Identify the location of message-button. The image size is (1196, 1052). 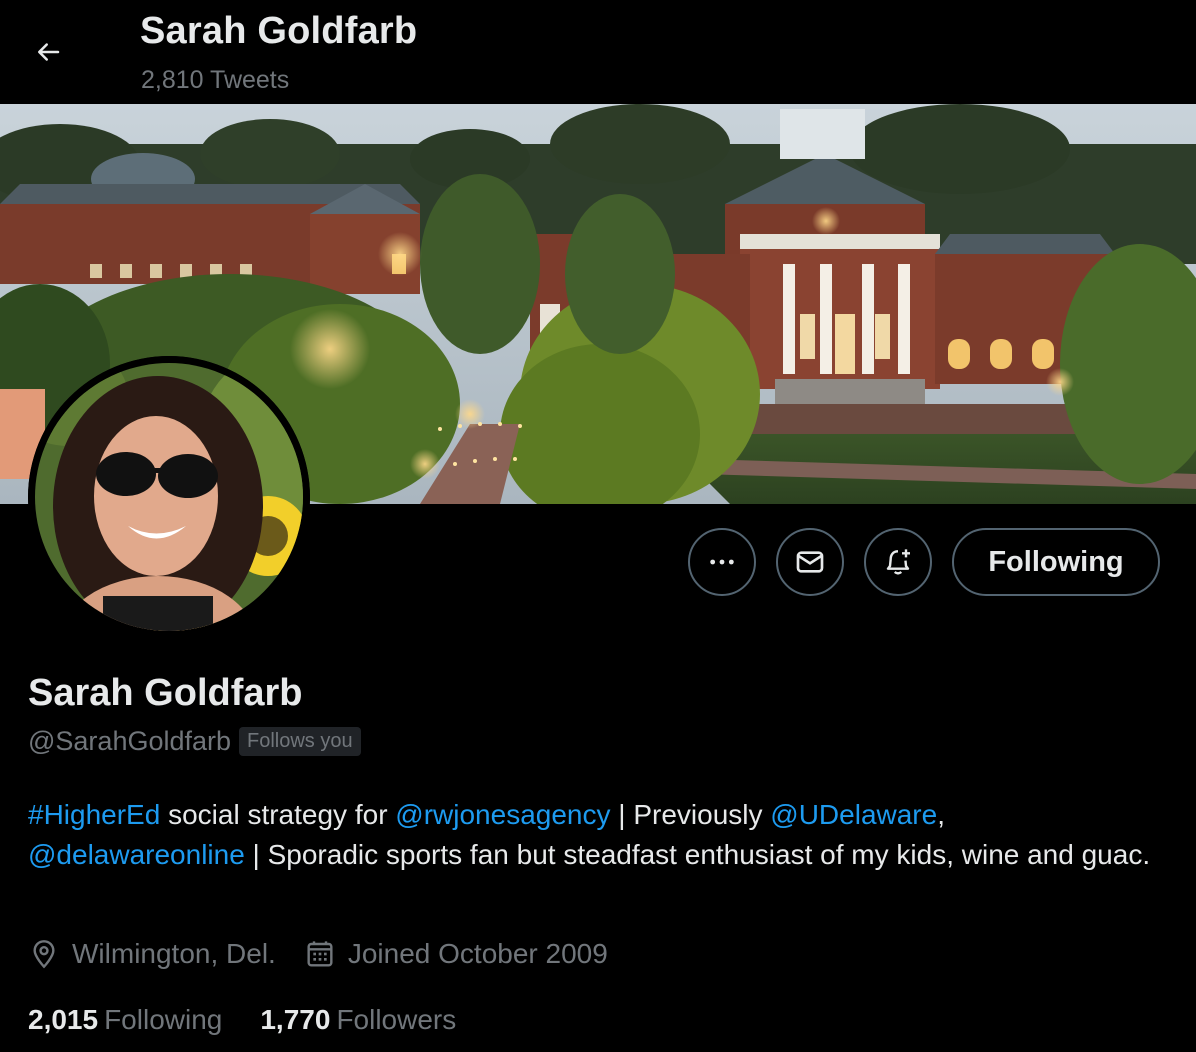
(810, 562).